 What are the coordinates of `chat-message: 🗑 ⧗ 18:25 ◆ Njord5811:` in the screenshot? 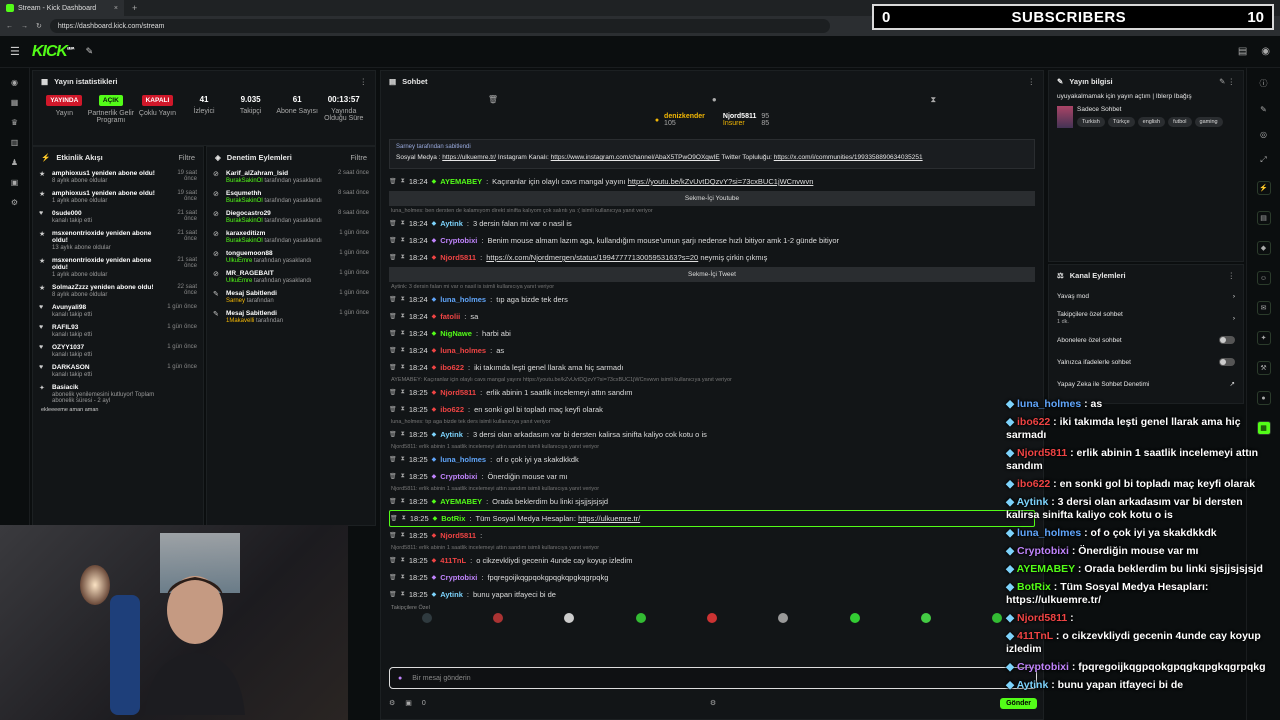 It's located at (712, 535).